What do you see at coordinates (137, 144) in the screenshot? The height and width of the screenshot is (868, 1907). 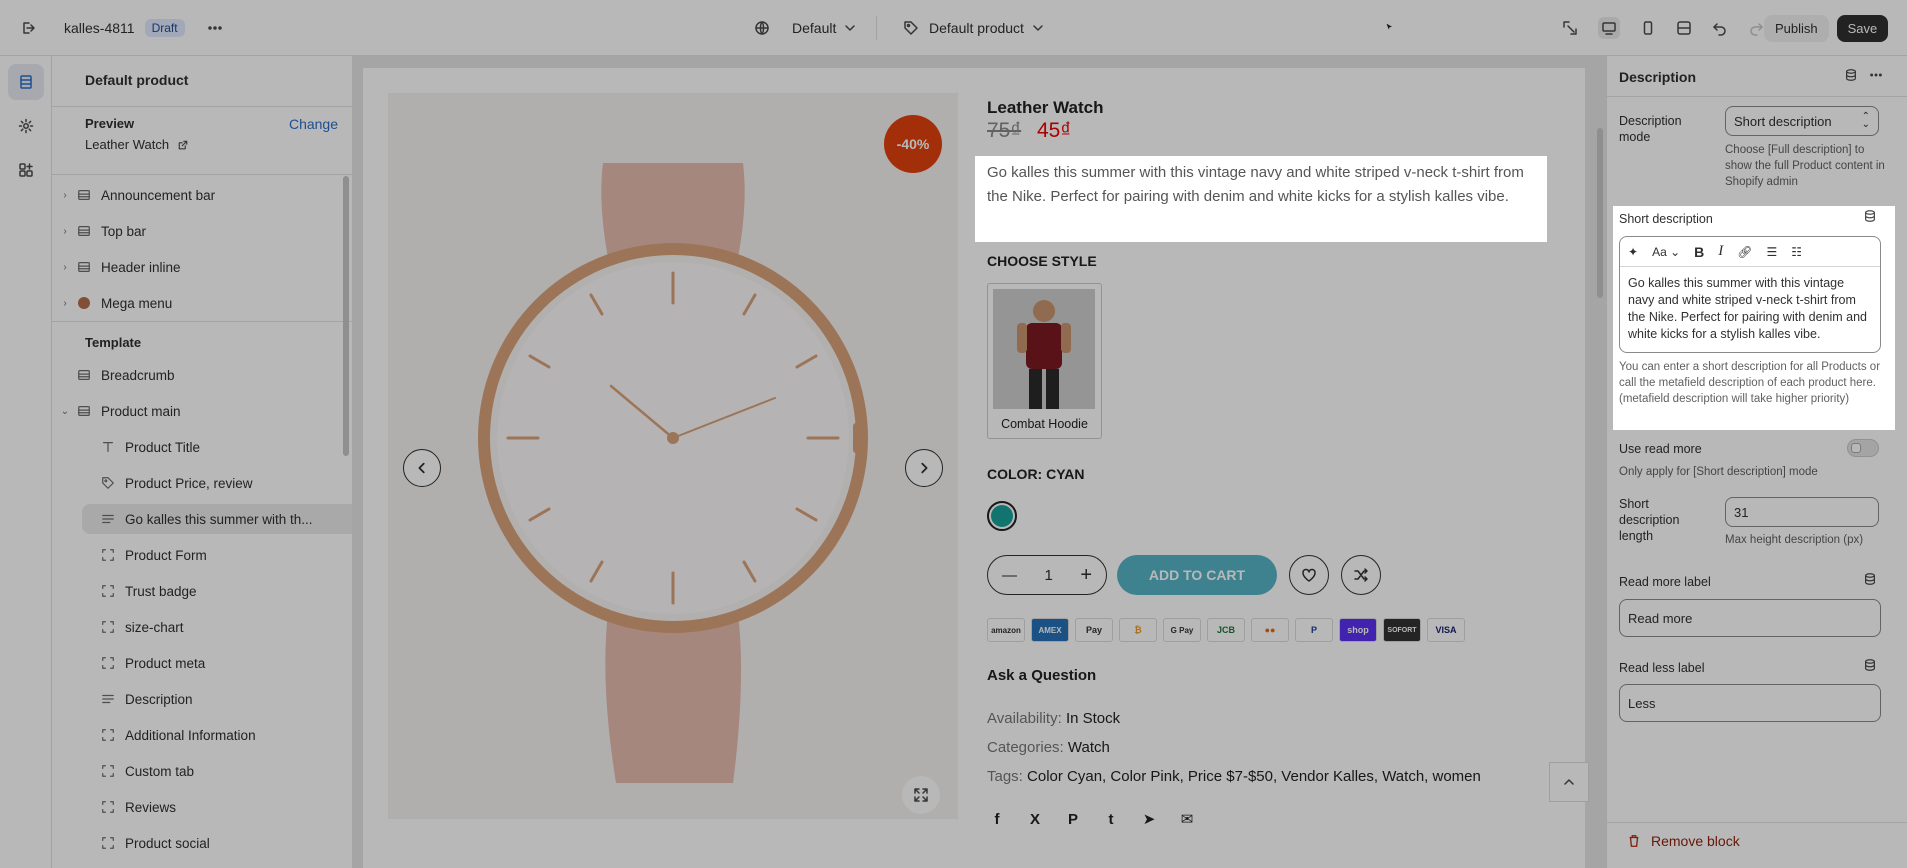 I see `preview-product: Leather Watch` at bounding box center [137, 144].